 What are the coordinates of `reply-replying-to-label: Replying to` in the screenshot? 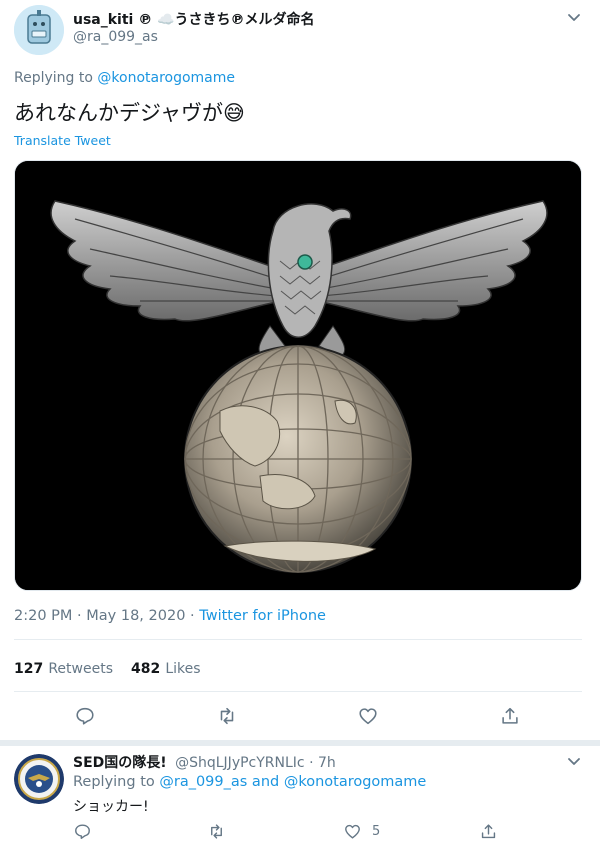 It's located at (114, 782).